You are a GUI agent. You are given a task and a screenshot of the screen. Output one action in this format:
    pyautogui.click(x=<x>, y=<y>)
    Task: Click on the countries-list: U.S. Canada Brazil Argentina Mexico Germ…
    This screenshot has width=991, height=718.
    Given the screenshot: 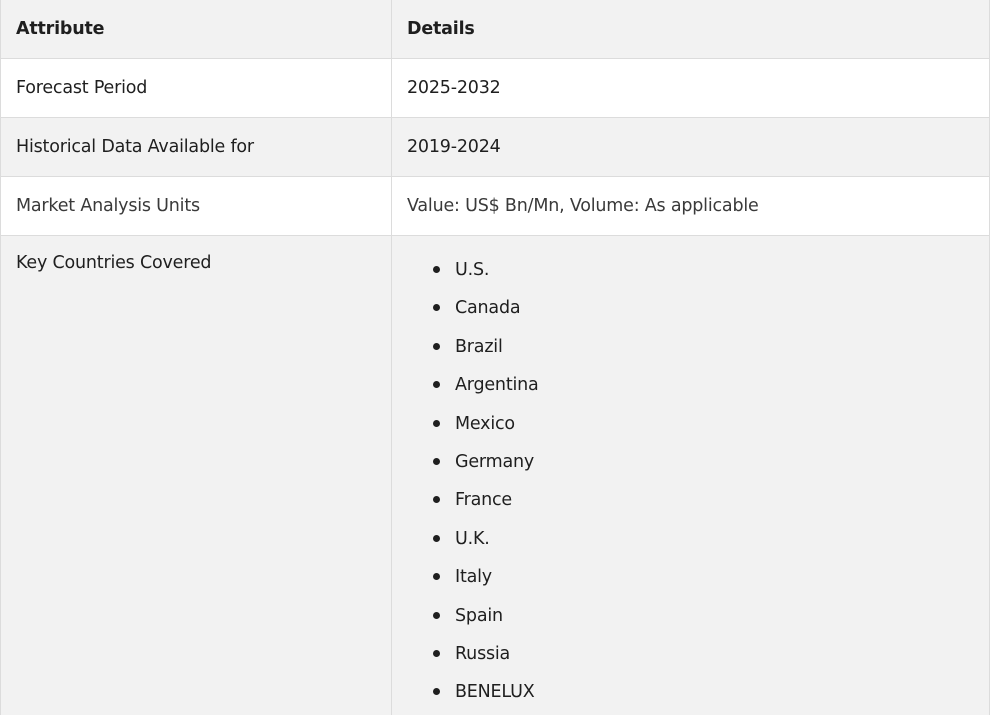 What is the action you would take?
    pyautogui.click(x=473, y=487)
    